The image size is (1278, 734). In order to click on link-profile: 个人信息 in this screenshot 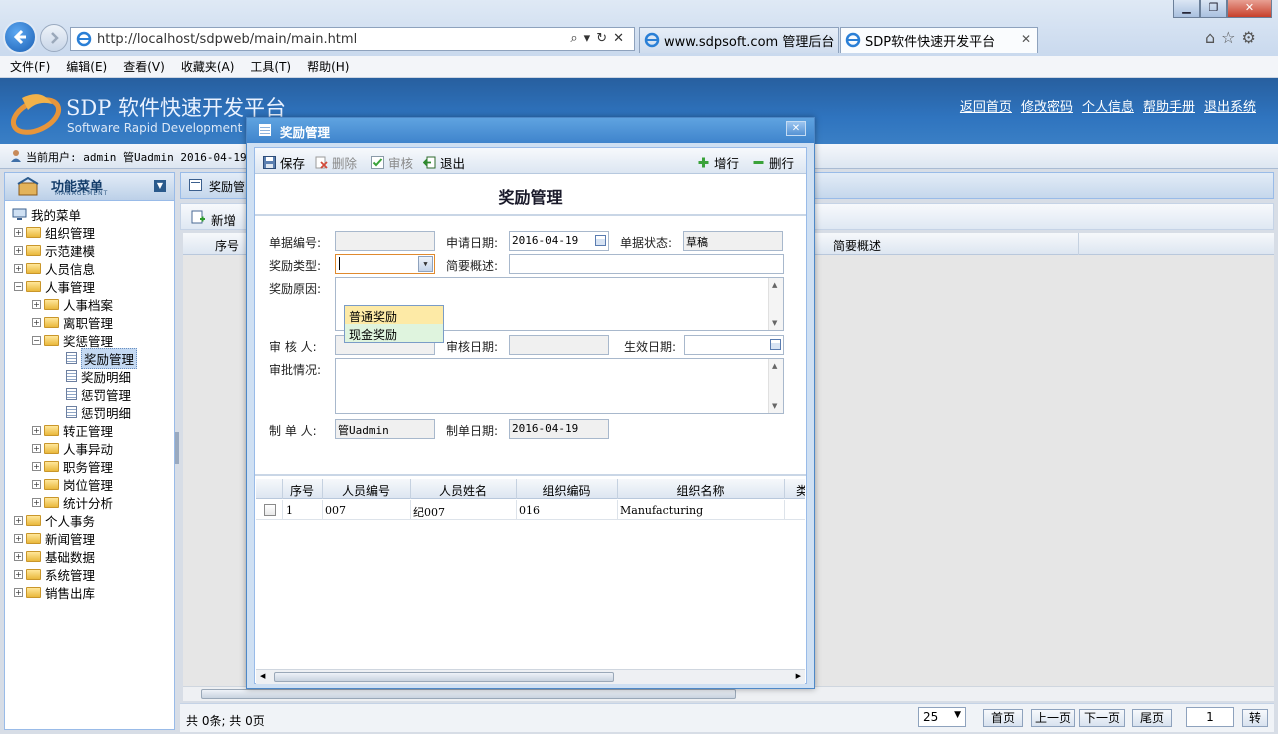, I will do `click(1108, 105)`.